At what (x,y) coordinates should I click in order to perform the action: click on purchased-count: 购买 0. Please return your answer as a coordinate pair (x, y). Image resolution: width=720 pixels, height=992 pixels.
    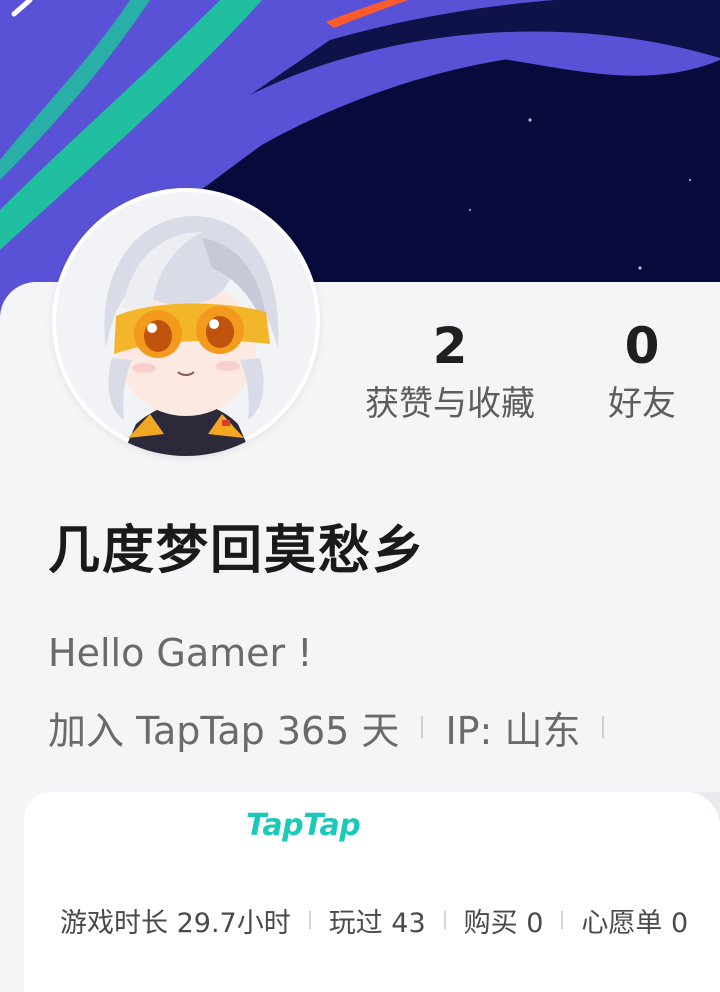
    Looking at the image, I should click on (504, 920).